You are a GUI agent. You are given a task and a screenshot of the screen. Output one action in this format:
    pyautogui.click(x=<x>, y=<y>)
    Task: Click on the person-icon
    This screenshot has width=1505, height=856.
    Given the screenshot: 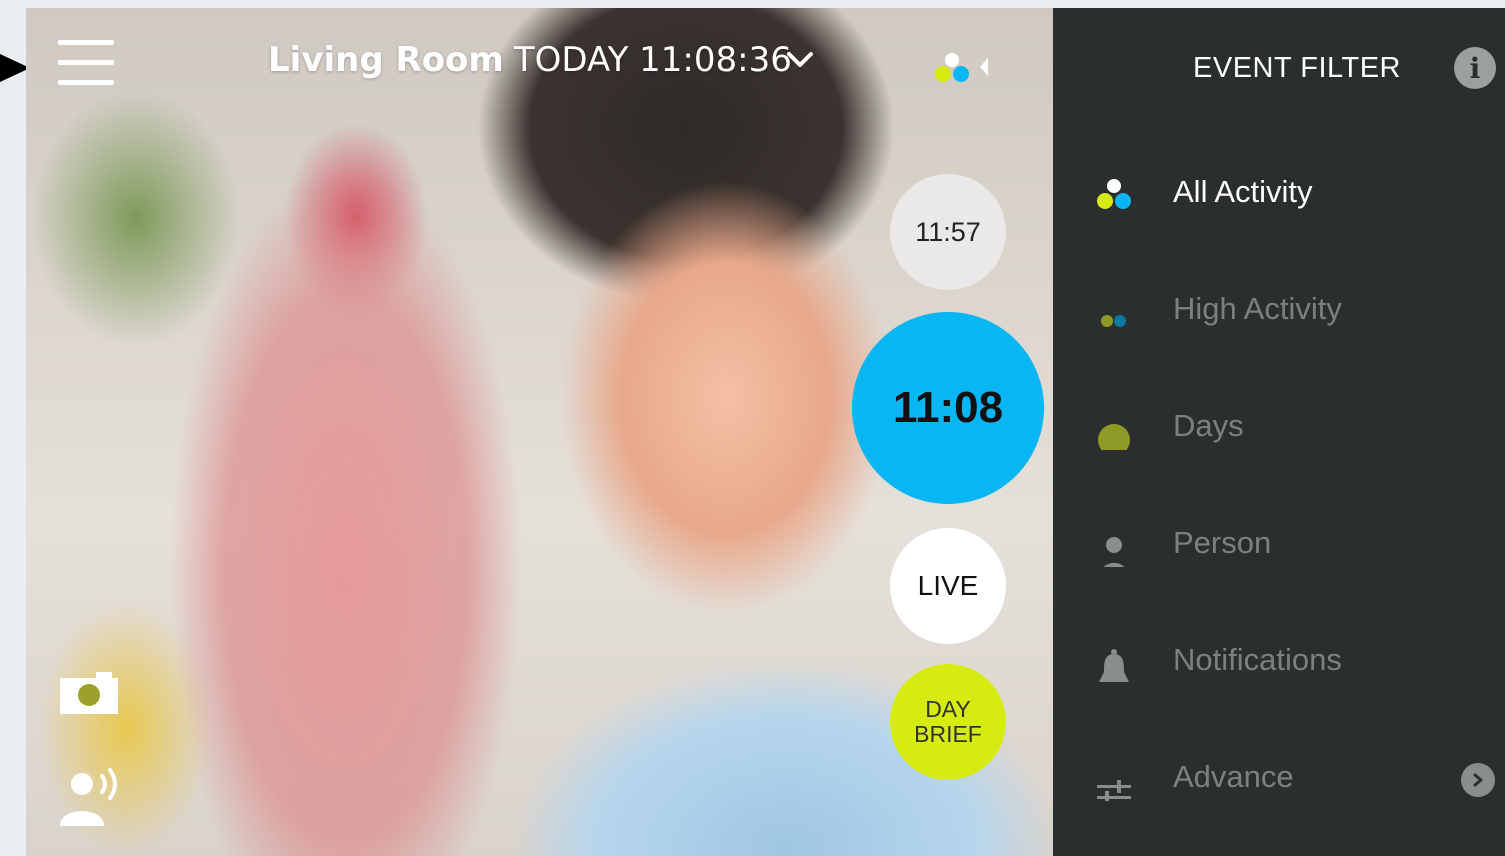 What is the action you would take?
    pyautogui.click(x=1114, y=552)
    